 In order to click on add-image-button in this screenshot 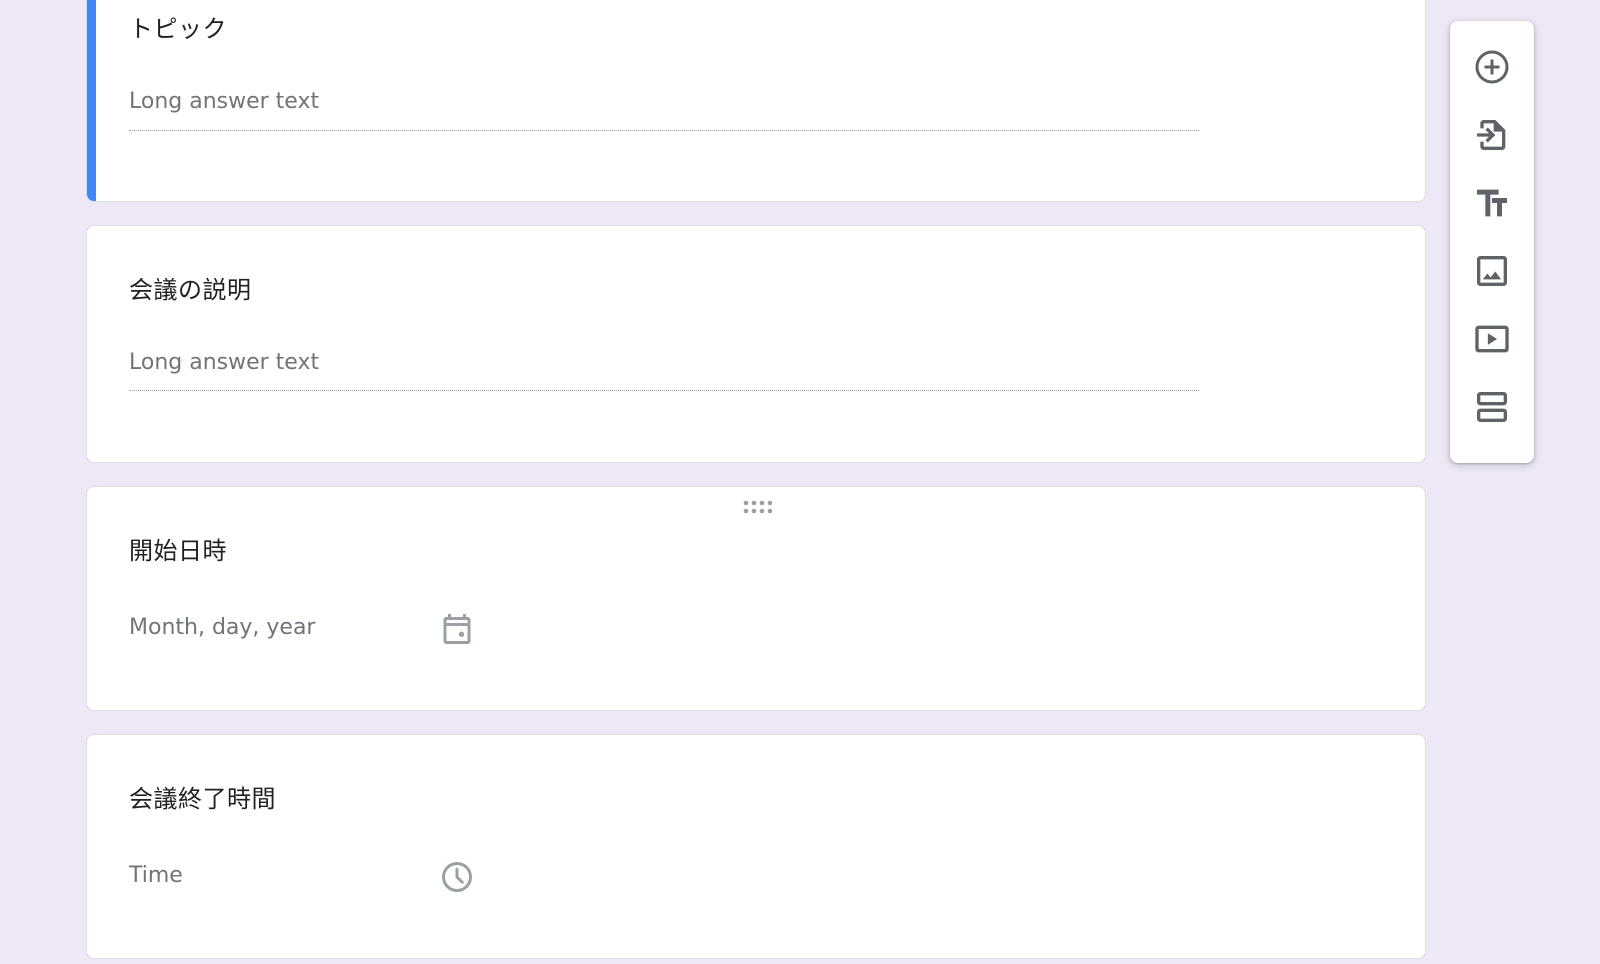, I will do `click(1492, 271)`.